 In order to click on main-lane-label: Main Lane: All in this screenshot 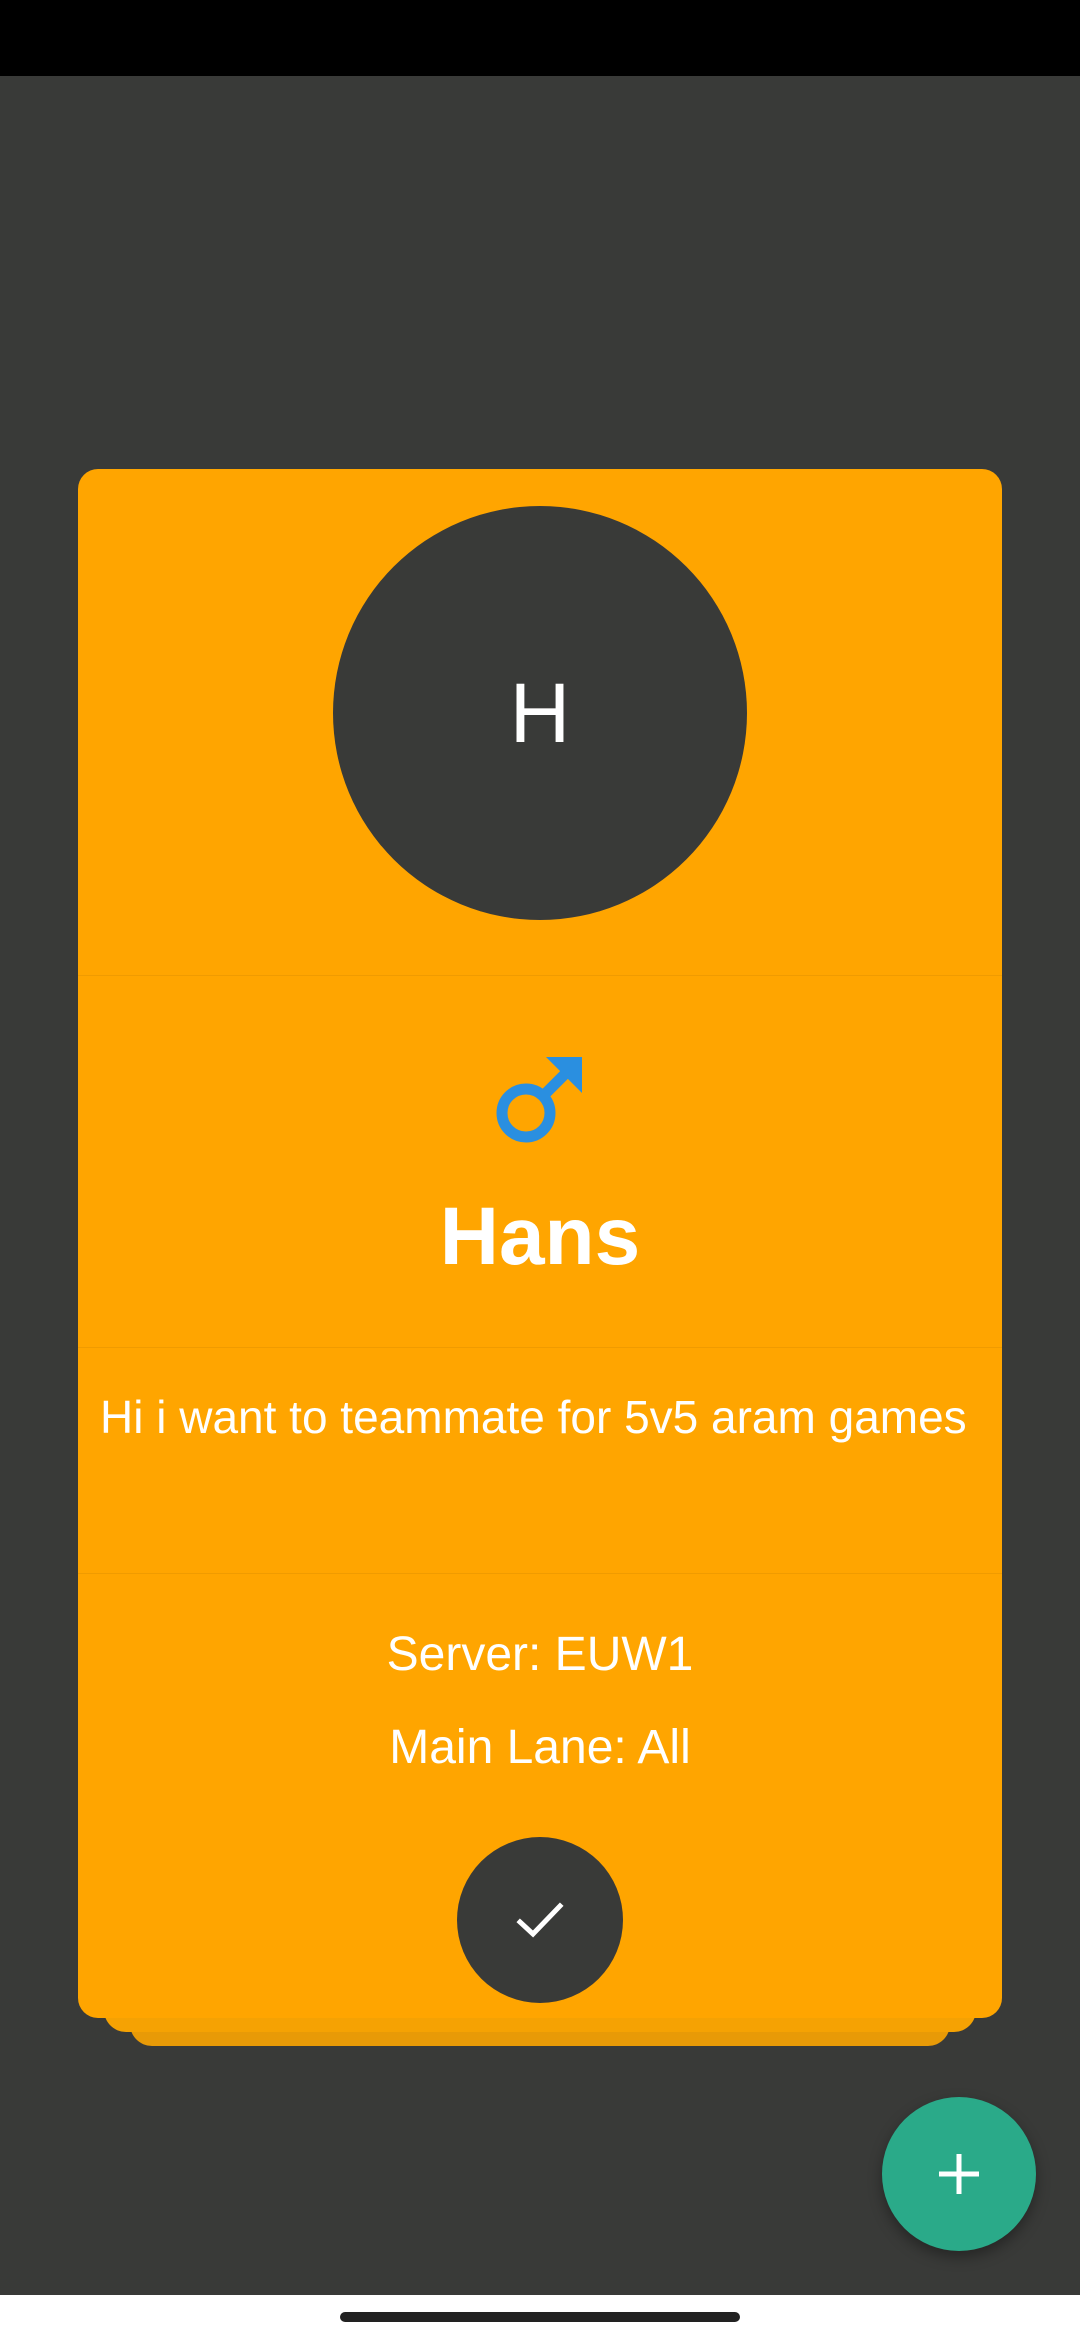, I will do `click(540, 1747)`.